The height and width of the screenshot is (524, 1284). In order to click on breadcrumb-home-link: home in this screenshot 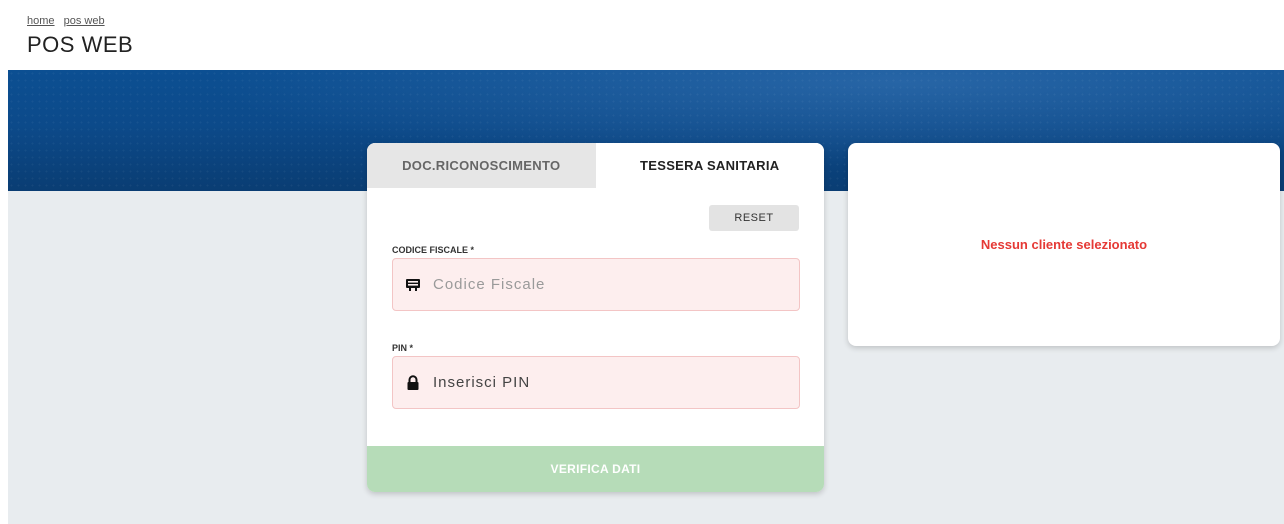, I will do `click(41, 21)`.